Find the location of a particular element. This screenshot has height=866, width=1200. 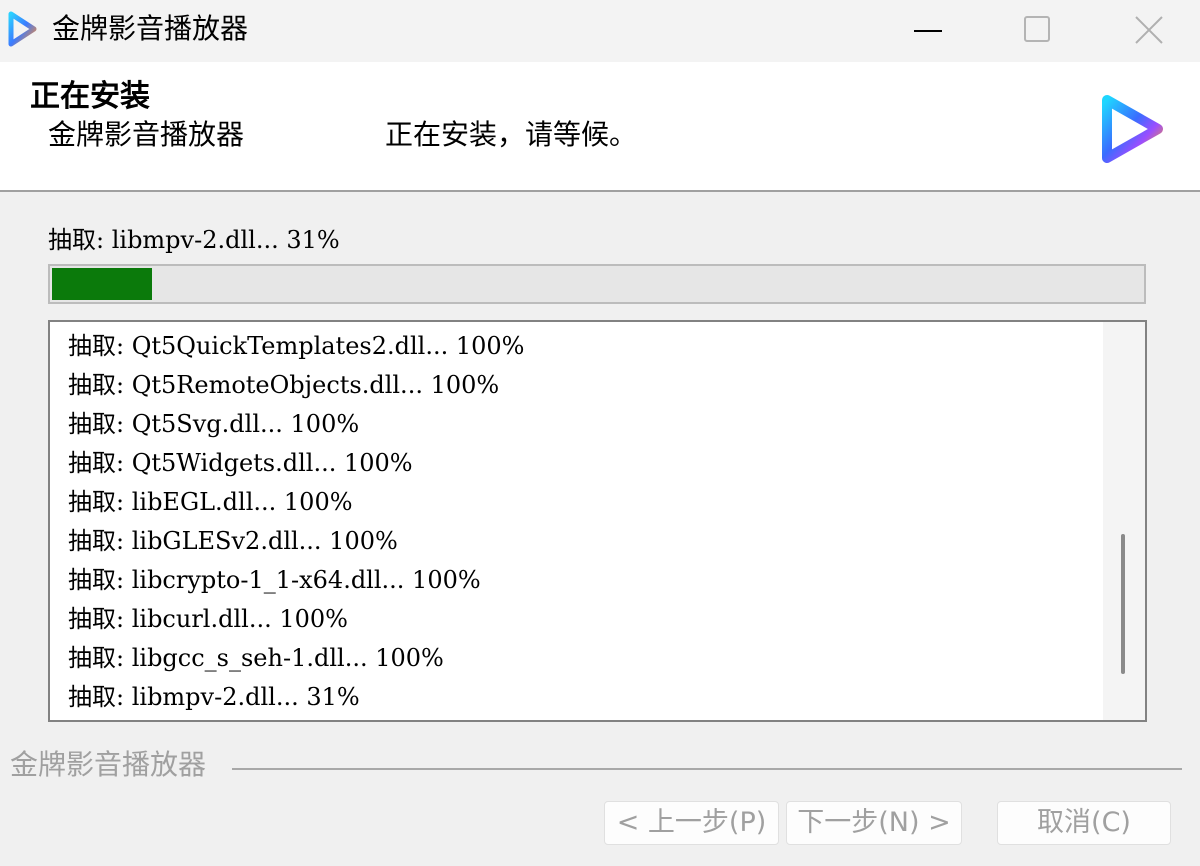

minimize-icon is located at coordinates (928, 31).